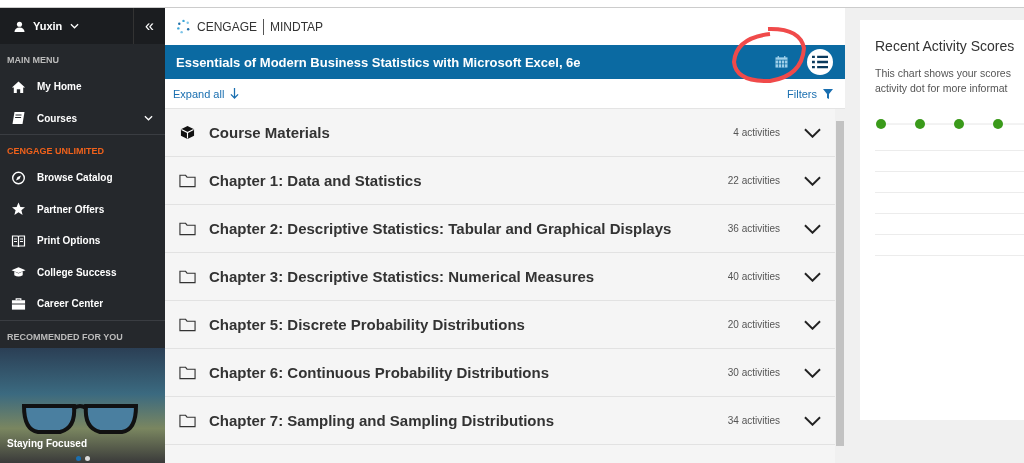 Image resolution: width=1024 pixels, height=463 pixels. What do you see at coordinates (500, 181) in the screenshot?
I see `course-unit-row: Chapter 1: Data and Statistics 22 activities` at bounding box center [500, 181].